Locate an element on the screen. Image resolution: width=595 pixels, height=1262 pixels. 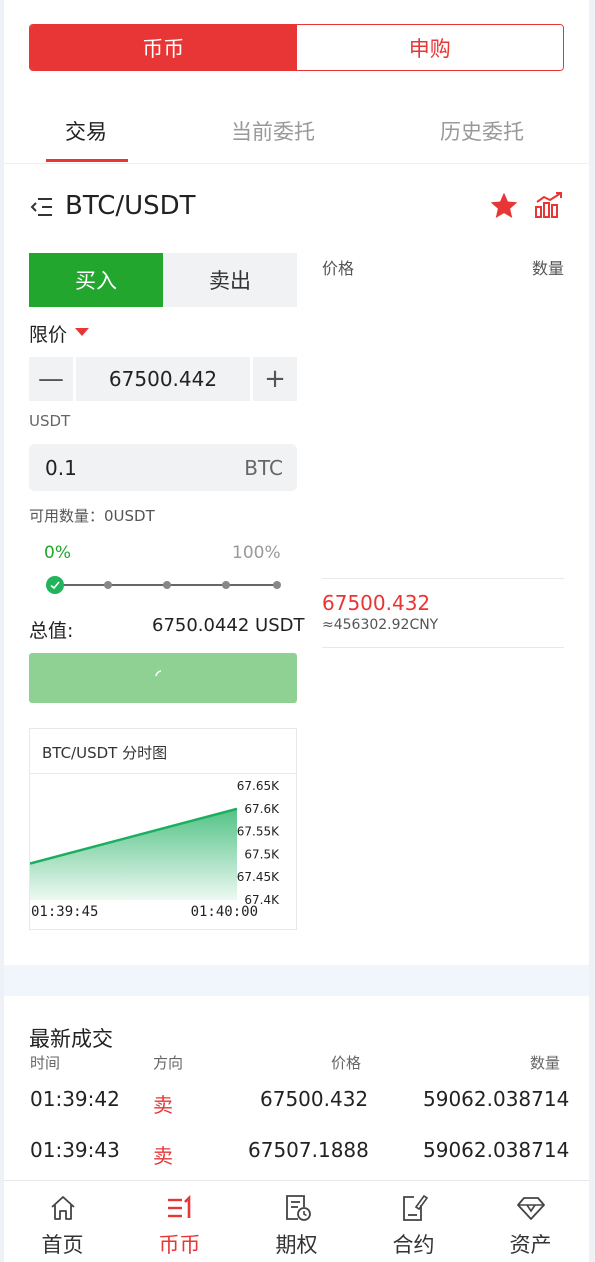
price-input: 67500.442 is located at coordinates (163, 379).